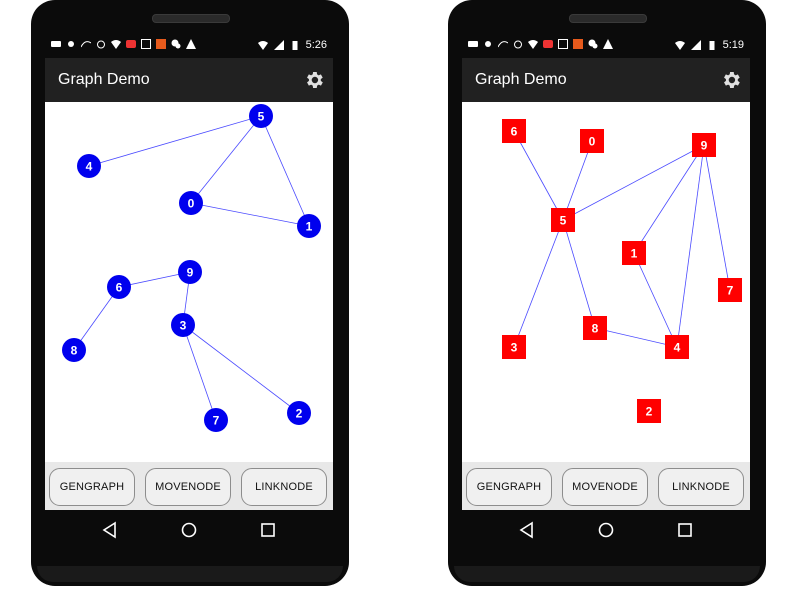 This screenshot has width=798, height=596. Describe the element at coordinates (292, 45) in the screenshot. I see `status-right: 5:26` at that location.